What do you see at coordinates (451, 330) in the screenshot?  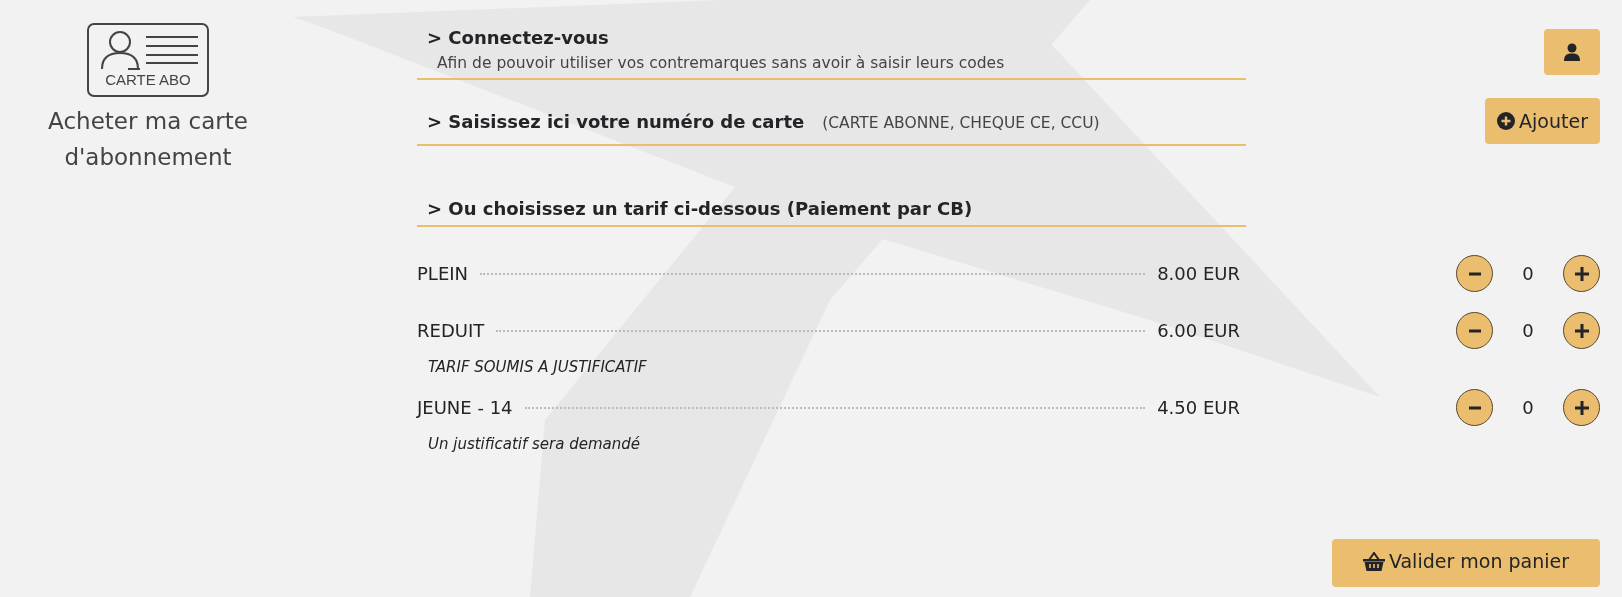 I see `tariff-name: REDUIT` at bounding box center [451, 330].